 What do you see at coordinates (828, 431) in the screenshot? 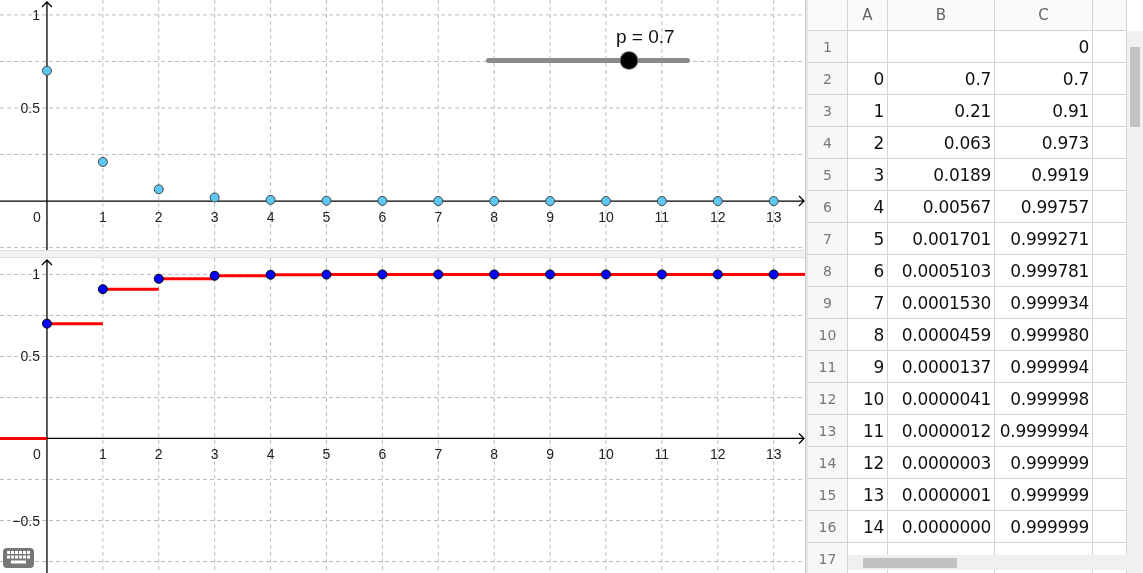
I see `row-header: 13` at bounding box center [828, 431].